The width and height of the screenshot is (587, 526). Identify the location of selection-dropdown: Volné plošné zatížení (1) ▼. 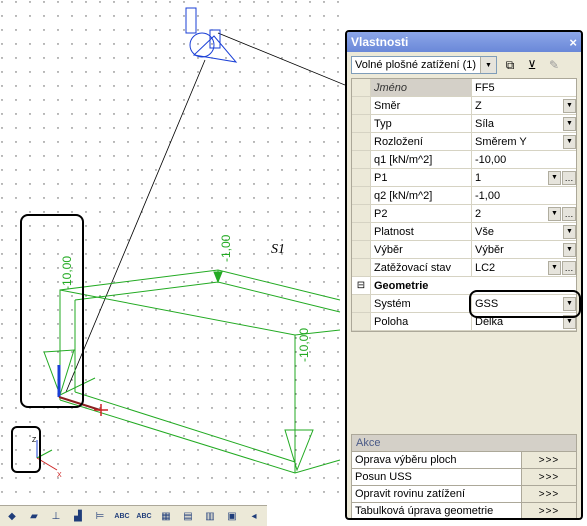
(424, 65).